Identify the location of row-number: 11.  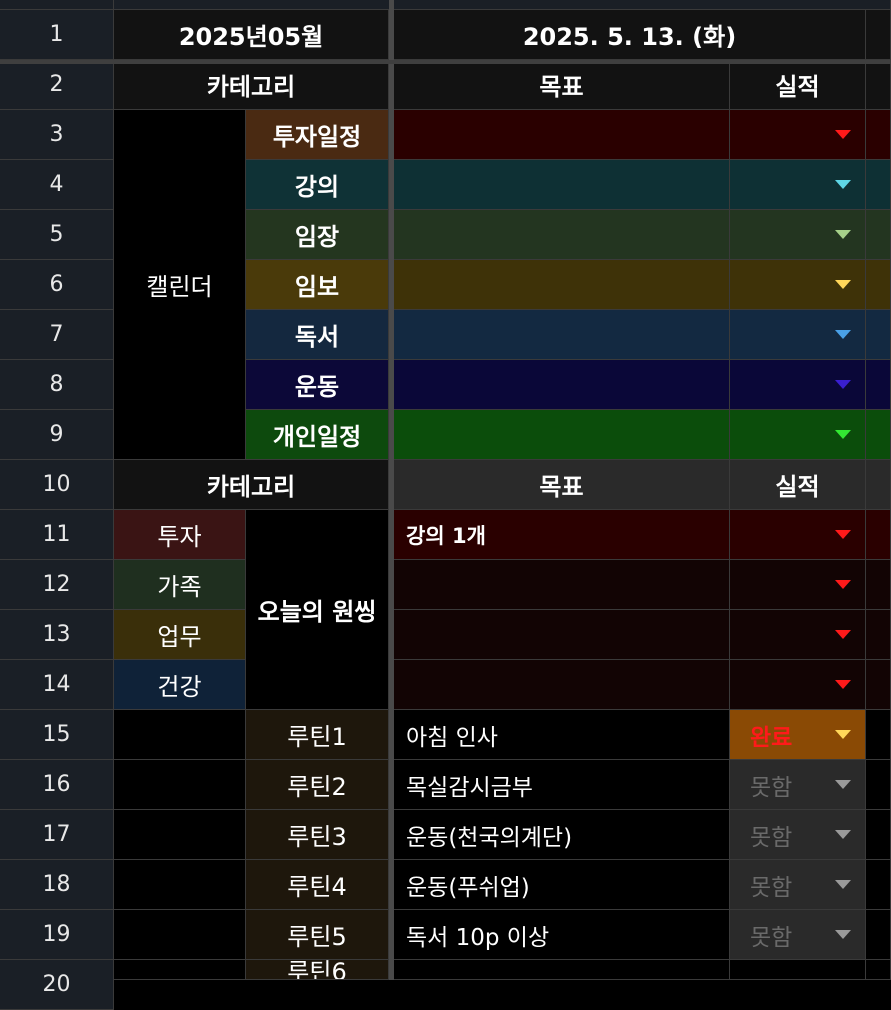
(57, 535).